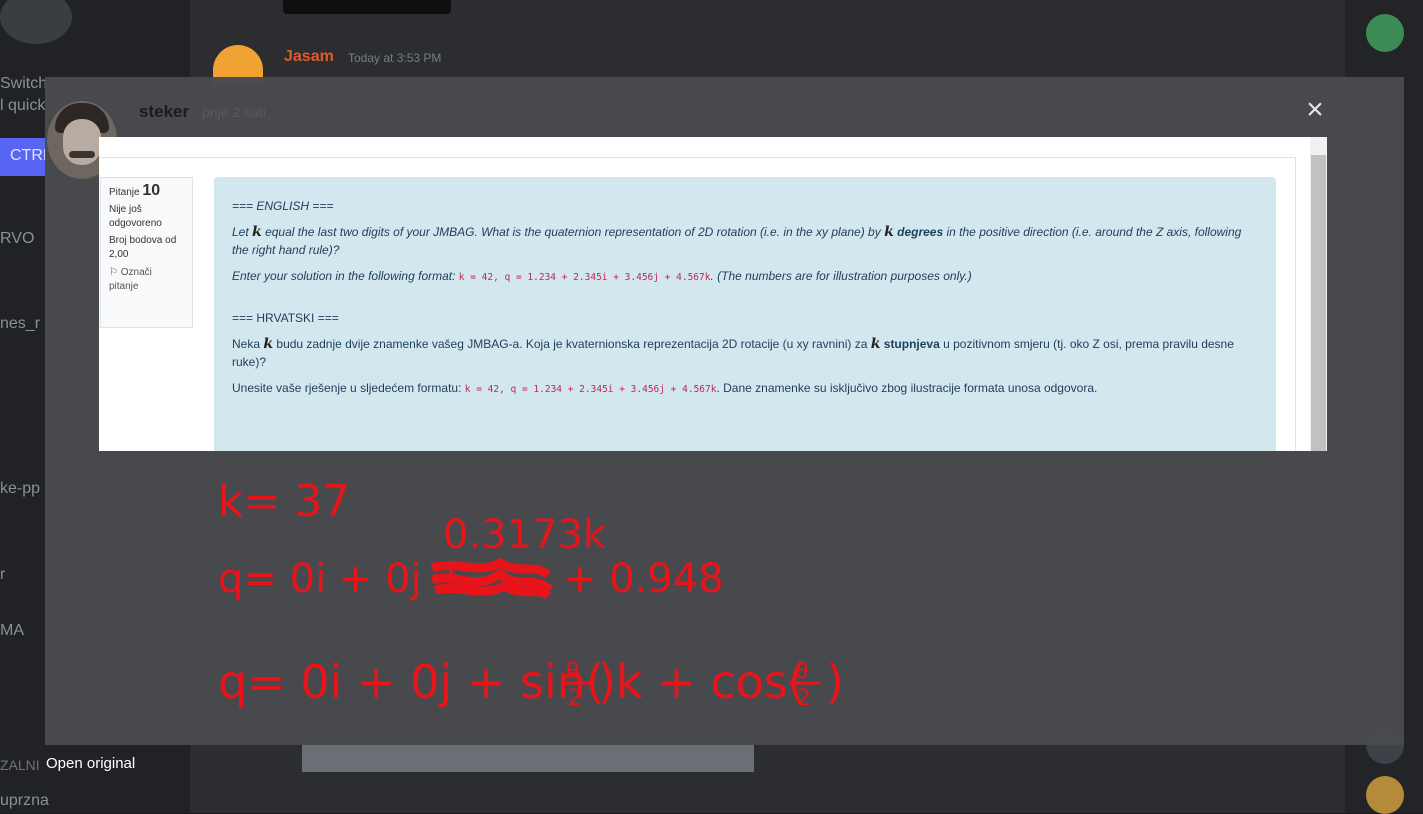 This screenshot has height=814, width=1423. Describe the element at coordinates (1315, 110) in the screenshot. I see `close-icon: ×` at that location.